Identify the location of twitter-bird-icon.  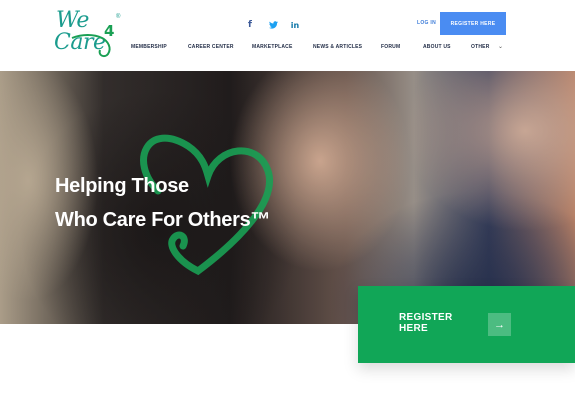
(273, 25).